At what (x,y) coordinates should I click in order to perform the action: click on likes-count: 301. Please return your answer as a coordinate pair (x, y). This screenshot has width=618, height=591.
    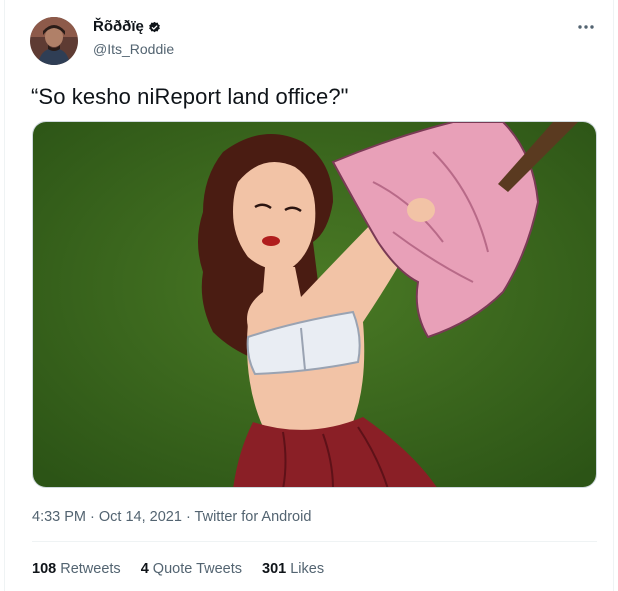
    Looking at the image, I should click on (274, 569).